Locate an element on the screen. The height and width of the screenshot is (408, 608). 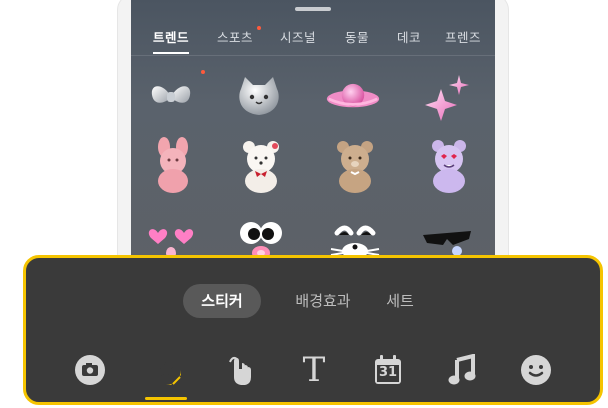
music-note-icon is located at coordinates (462, 370).